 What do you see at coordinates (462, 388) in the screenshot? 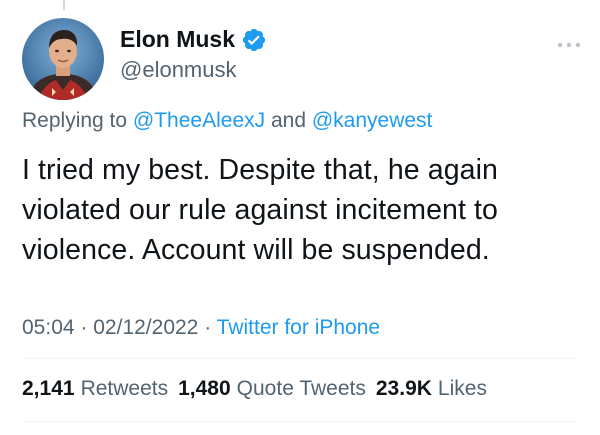
I see `likes-label: Likes` at bounding box center [462, 388].